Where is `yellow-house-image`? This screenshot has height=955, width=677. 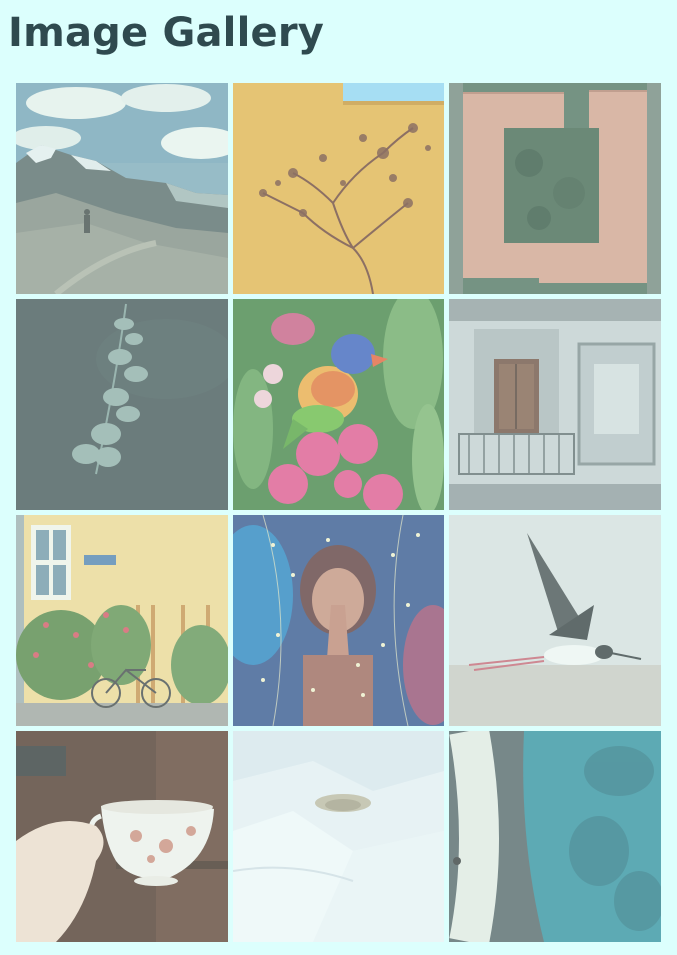
yellow-house-image is located at coordinates (122, 620).